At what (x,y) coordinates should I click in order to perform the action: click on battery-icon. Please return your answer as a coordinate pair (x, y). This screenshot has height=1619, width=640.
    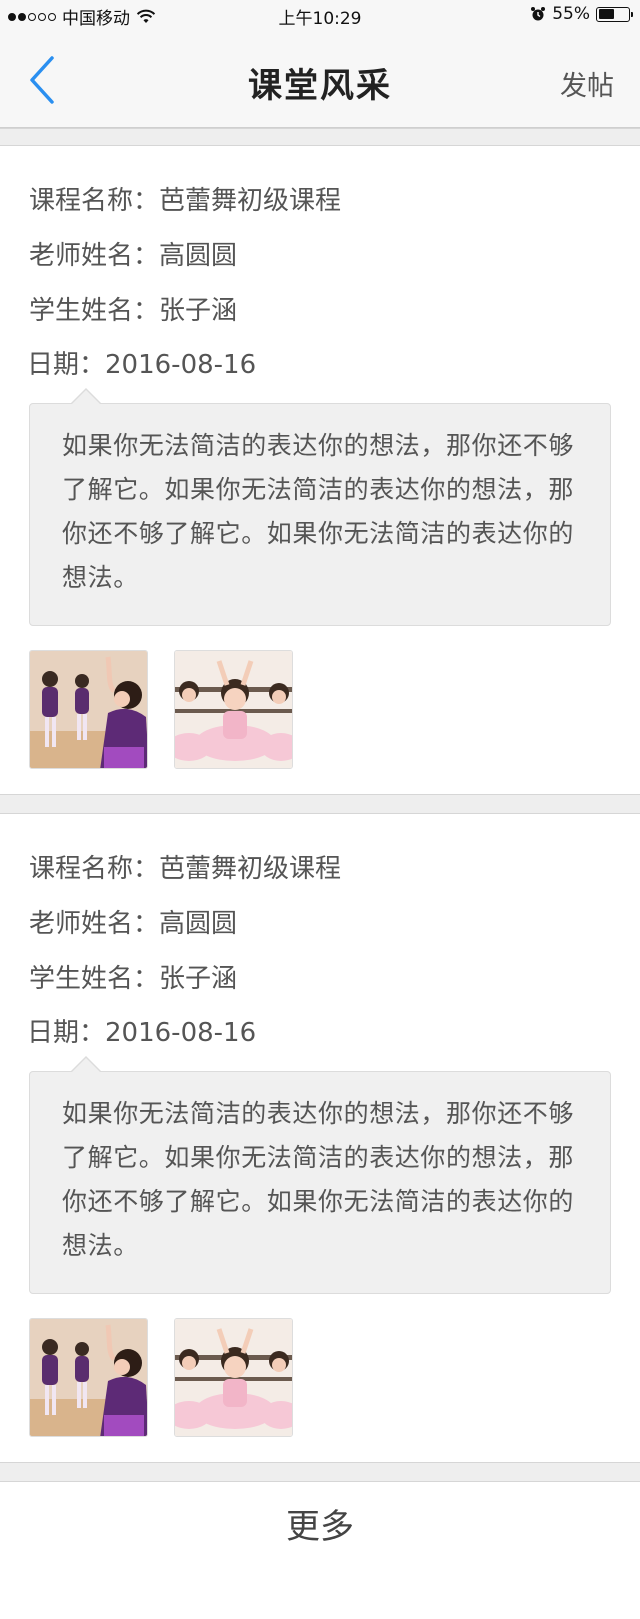
    Looking at the image, I should click on (614, 14).